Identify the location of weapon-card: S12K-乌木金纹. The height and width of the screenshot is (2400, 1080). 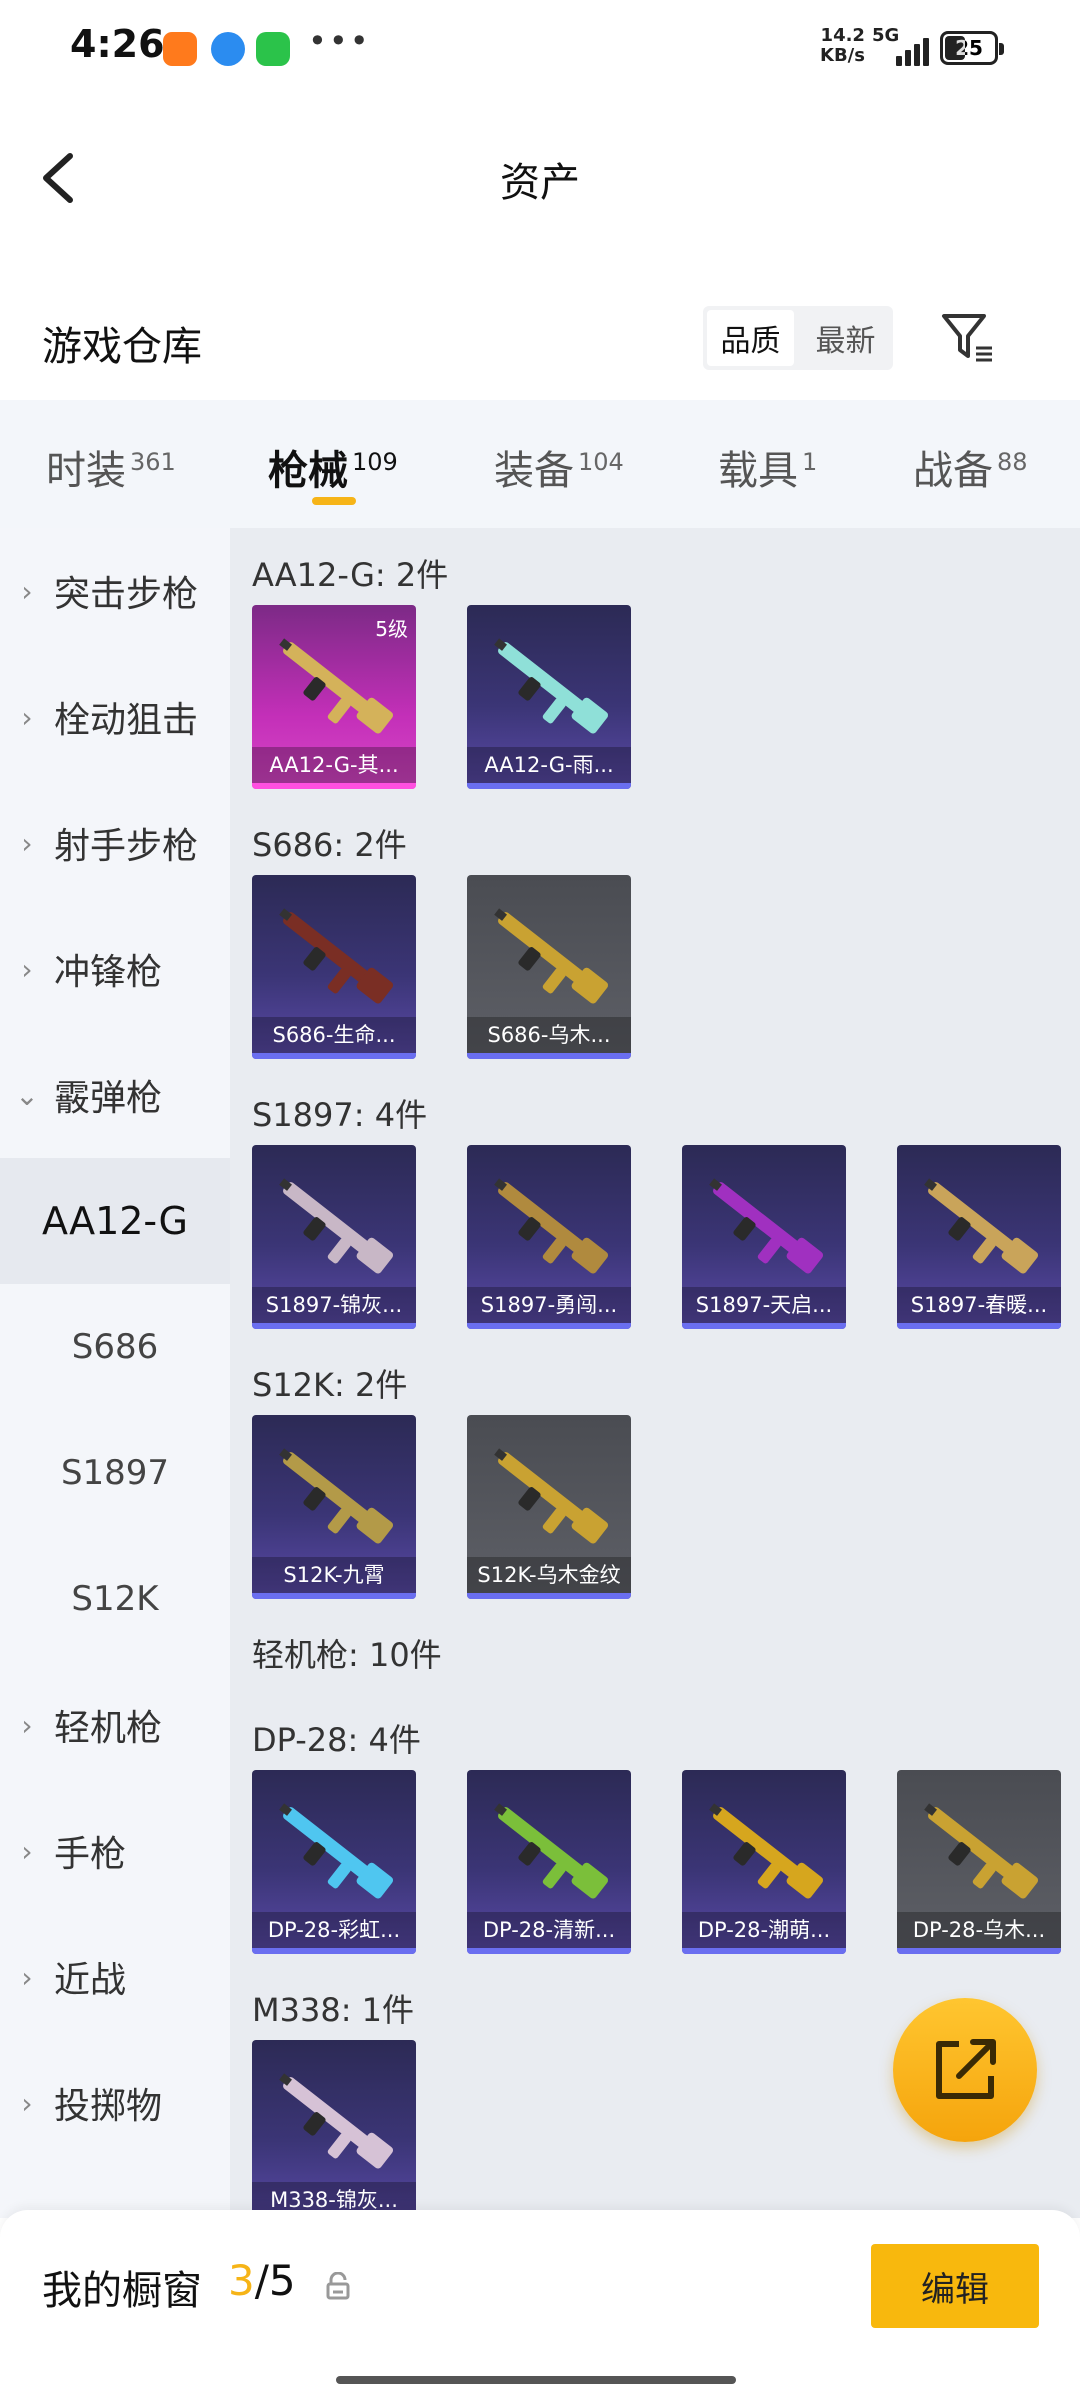
(549, 1507).